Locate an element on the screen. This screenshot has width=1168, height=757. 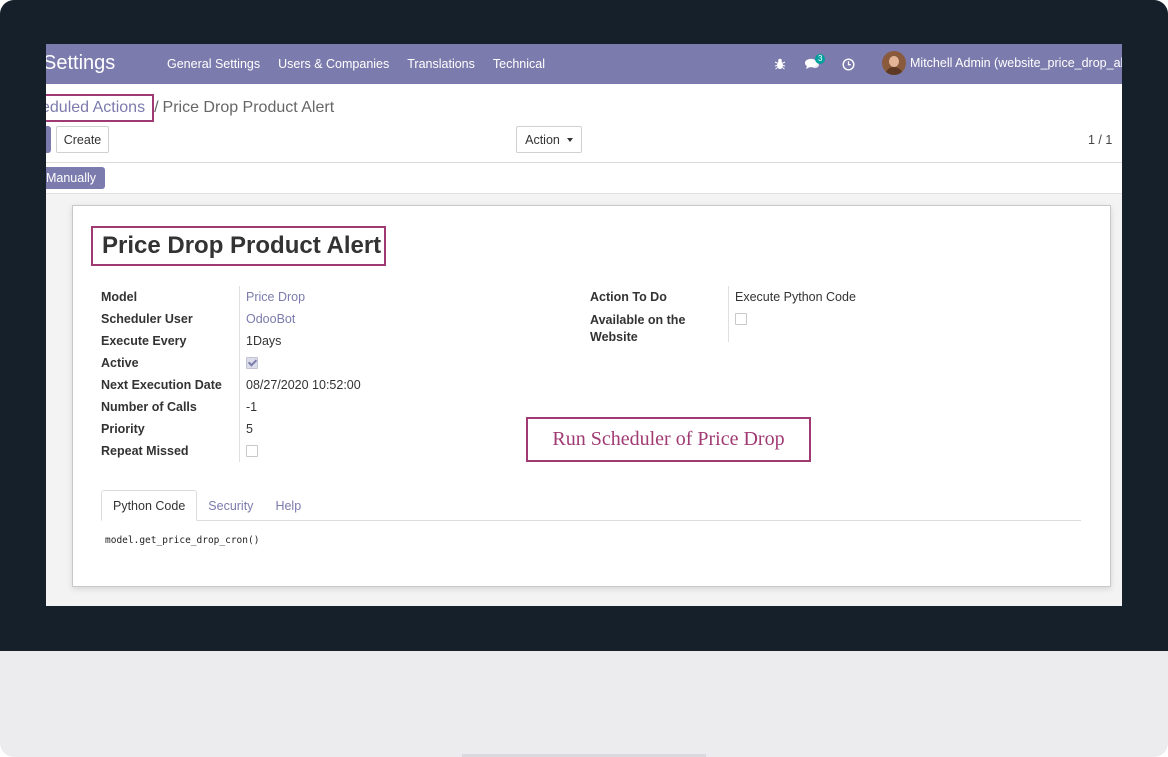
pager: 1 / 1 is located at coordinates (1100, 140).